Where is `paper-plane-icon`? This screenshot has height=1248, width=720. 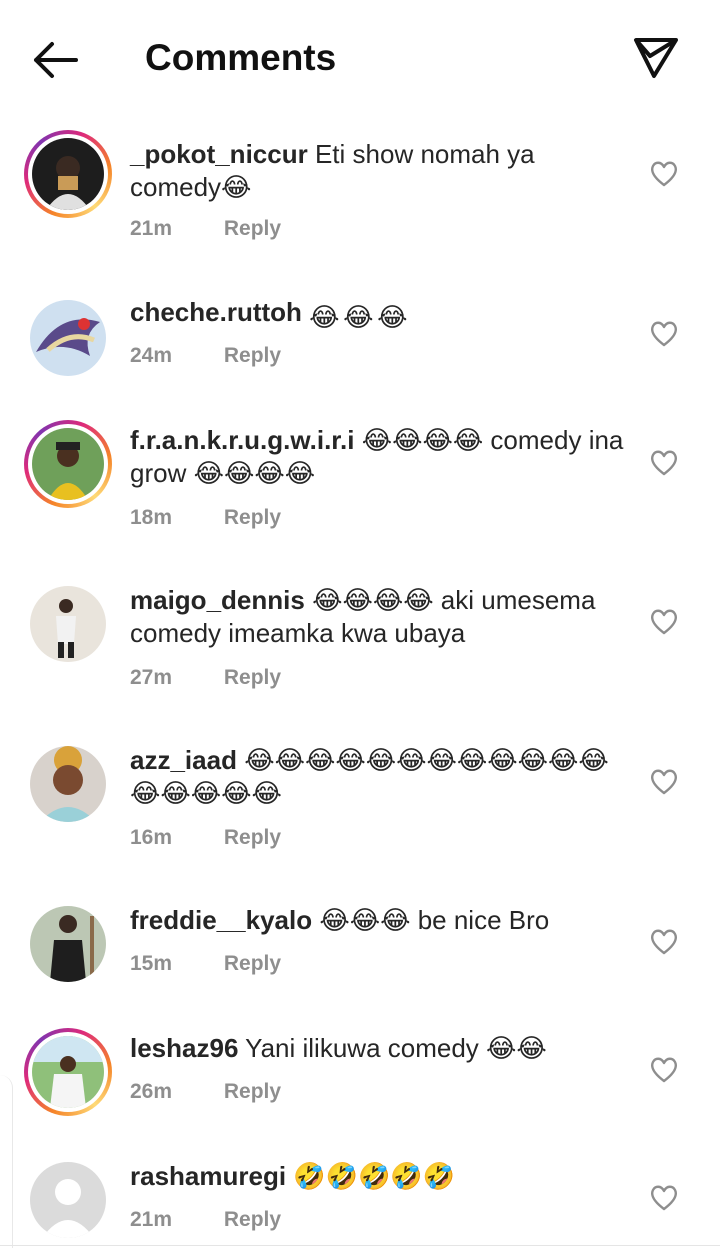
paper-plane-icon is located at coordinates (656, 58).